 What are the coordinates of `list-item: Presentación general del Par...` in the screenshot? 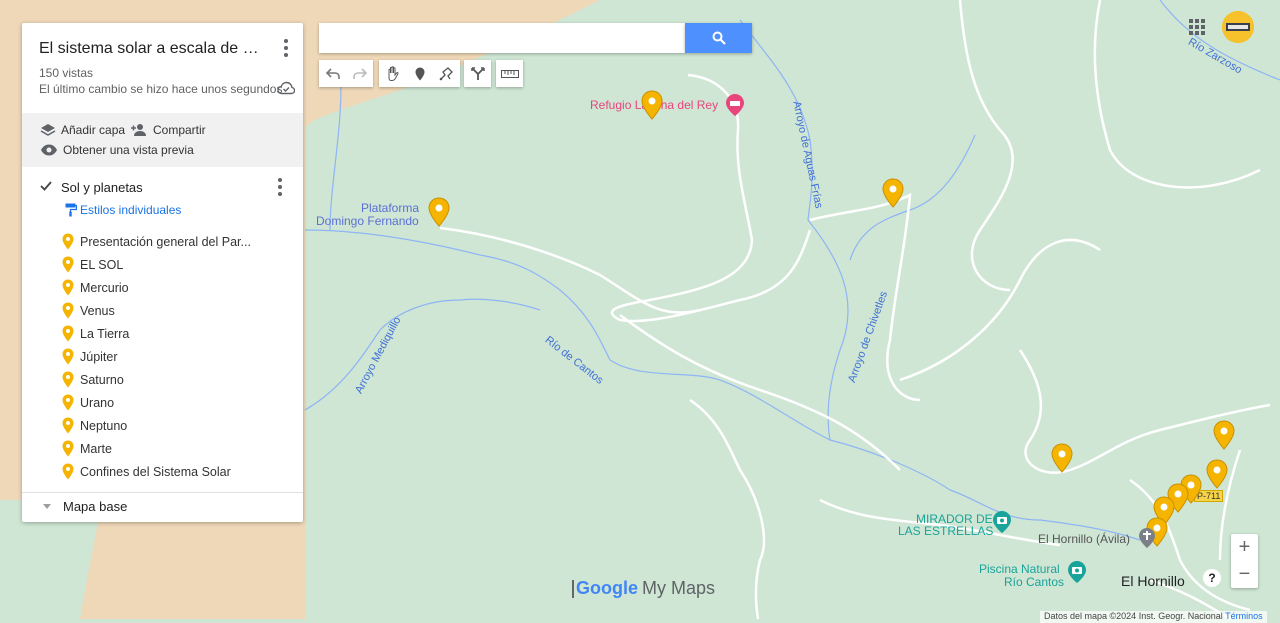 It's located at (156, 241).